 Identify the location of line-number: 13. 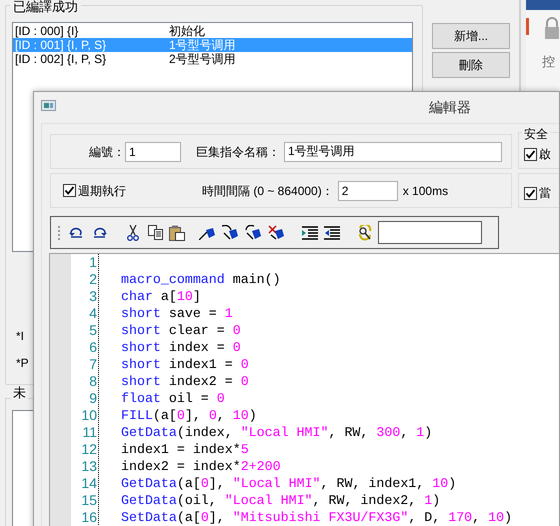
(88, 466).